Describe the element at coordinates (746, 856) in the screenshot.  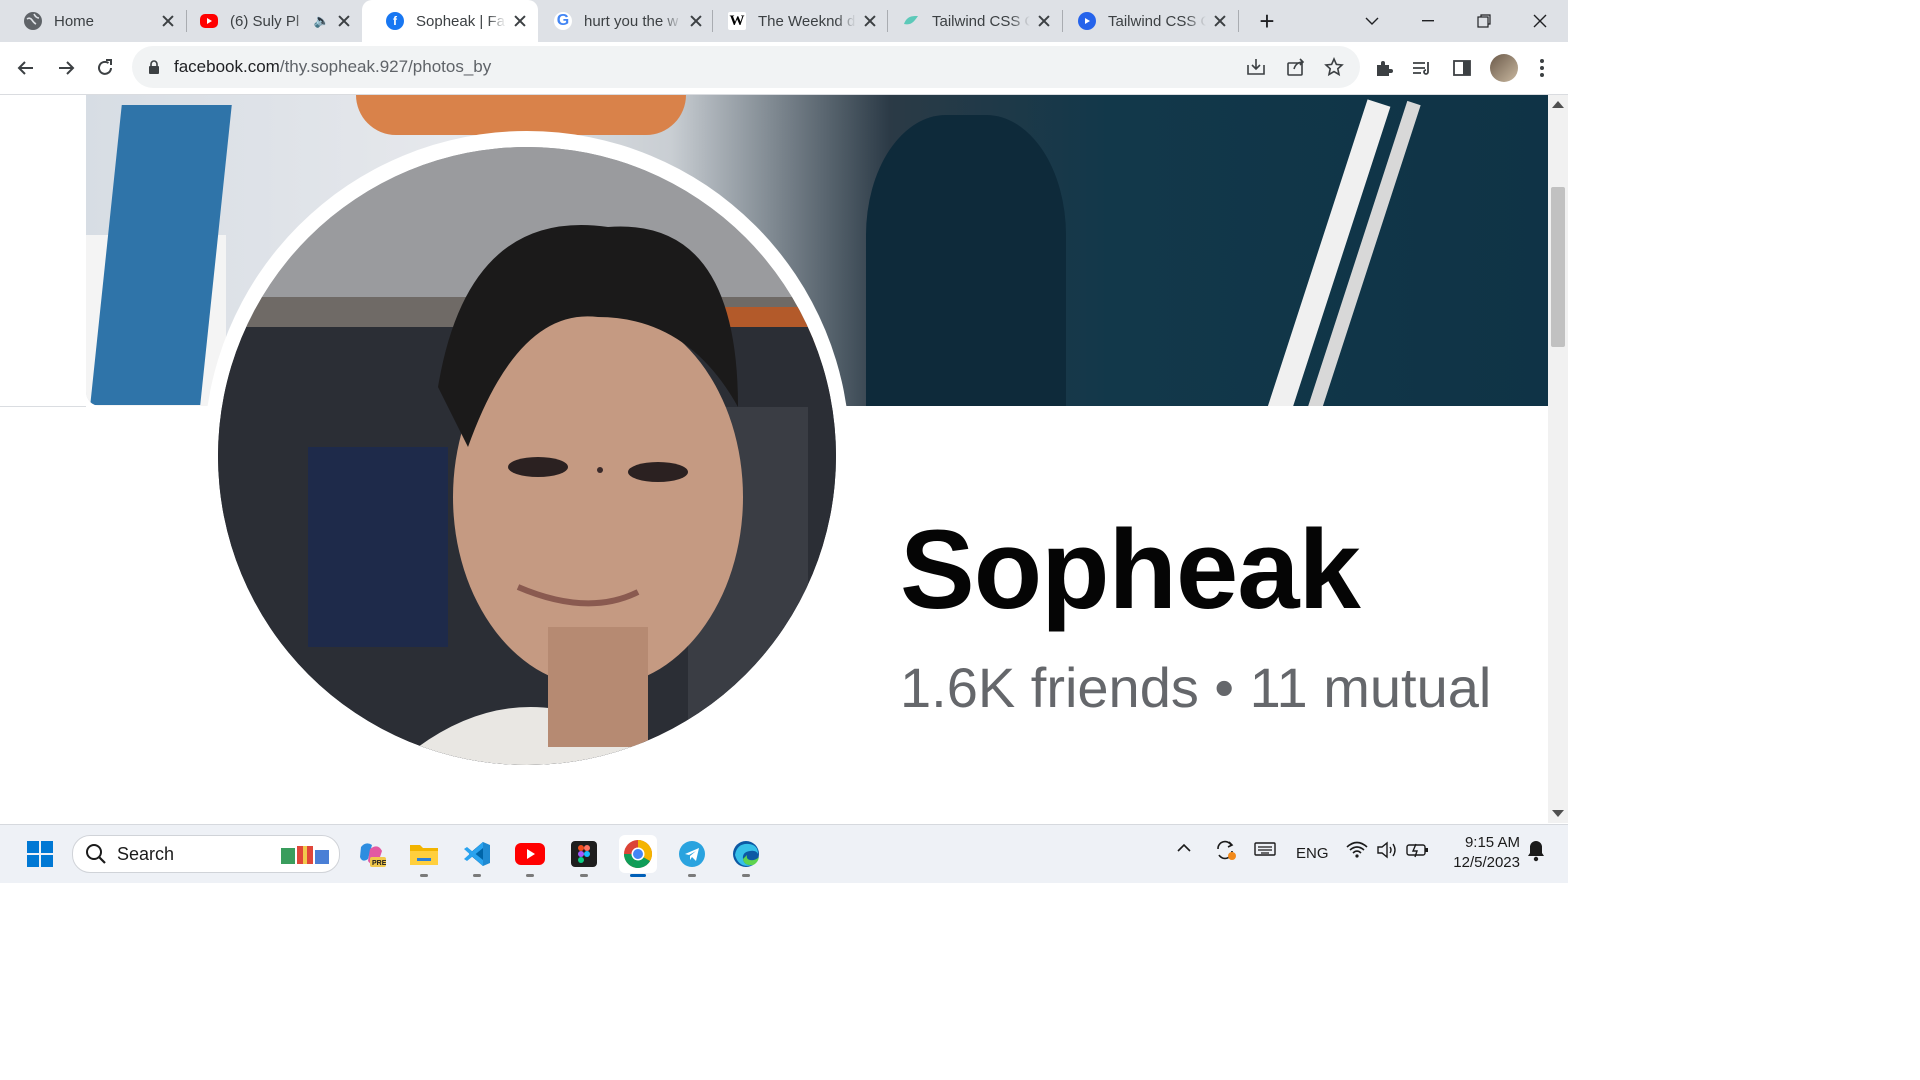
I see `edge-icon` at that location.